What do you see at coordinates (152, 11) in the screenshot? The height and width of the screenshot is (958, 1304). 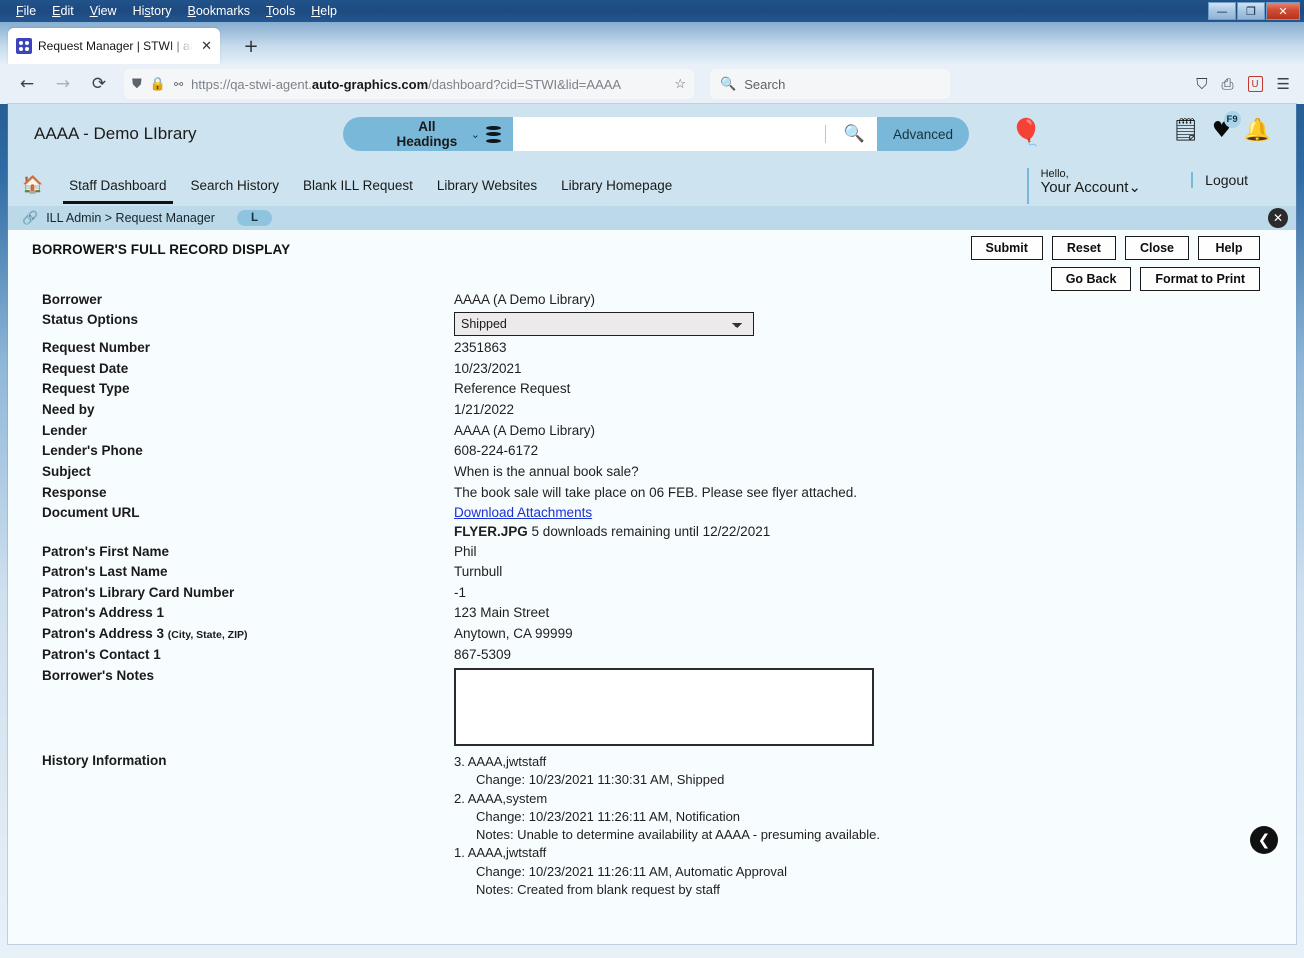 I see `menu-history: History` at bounding box center [152, 11].